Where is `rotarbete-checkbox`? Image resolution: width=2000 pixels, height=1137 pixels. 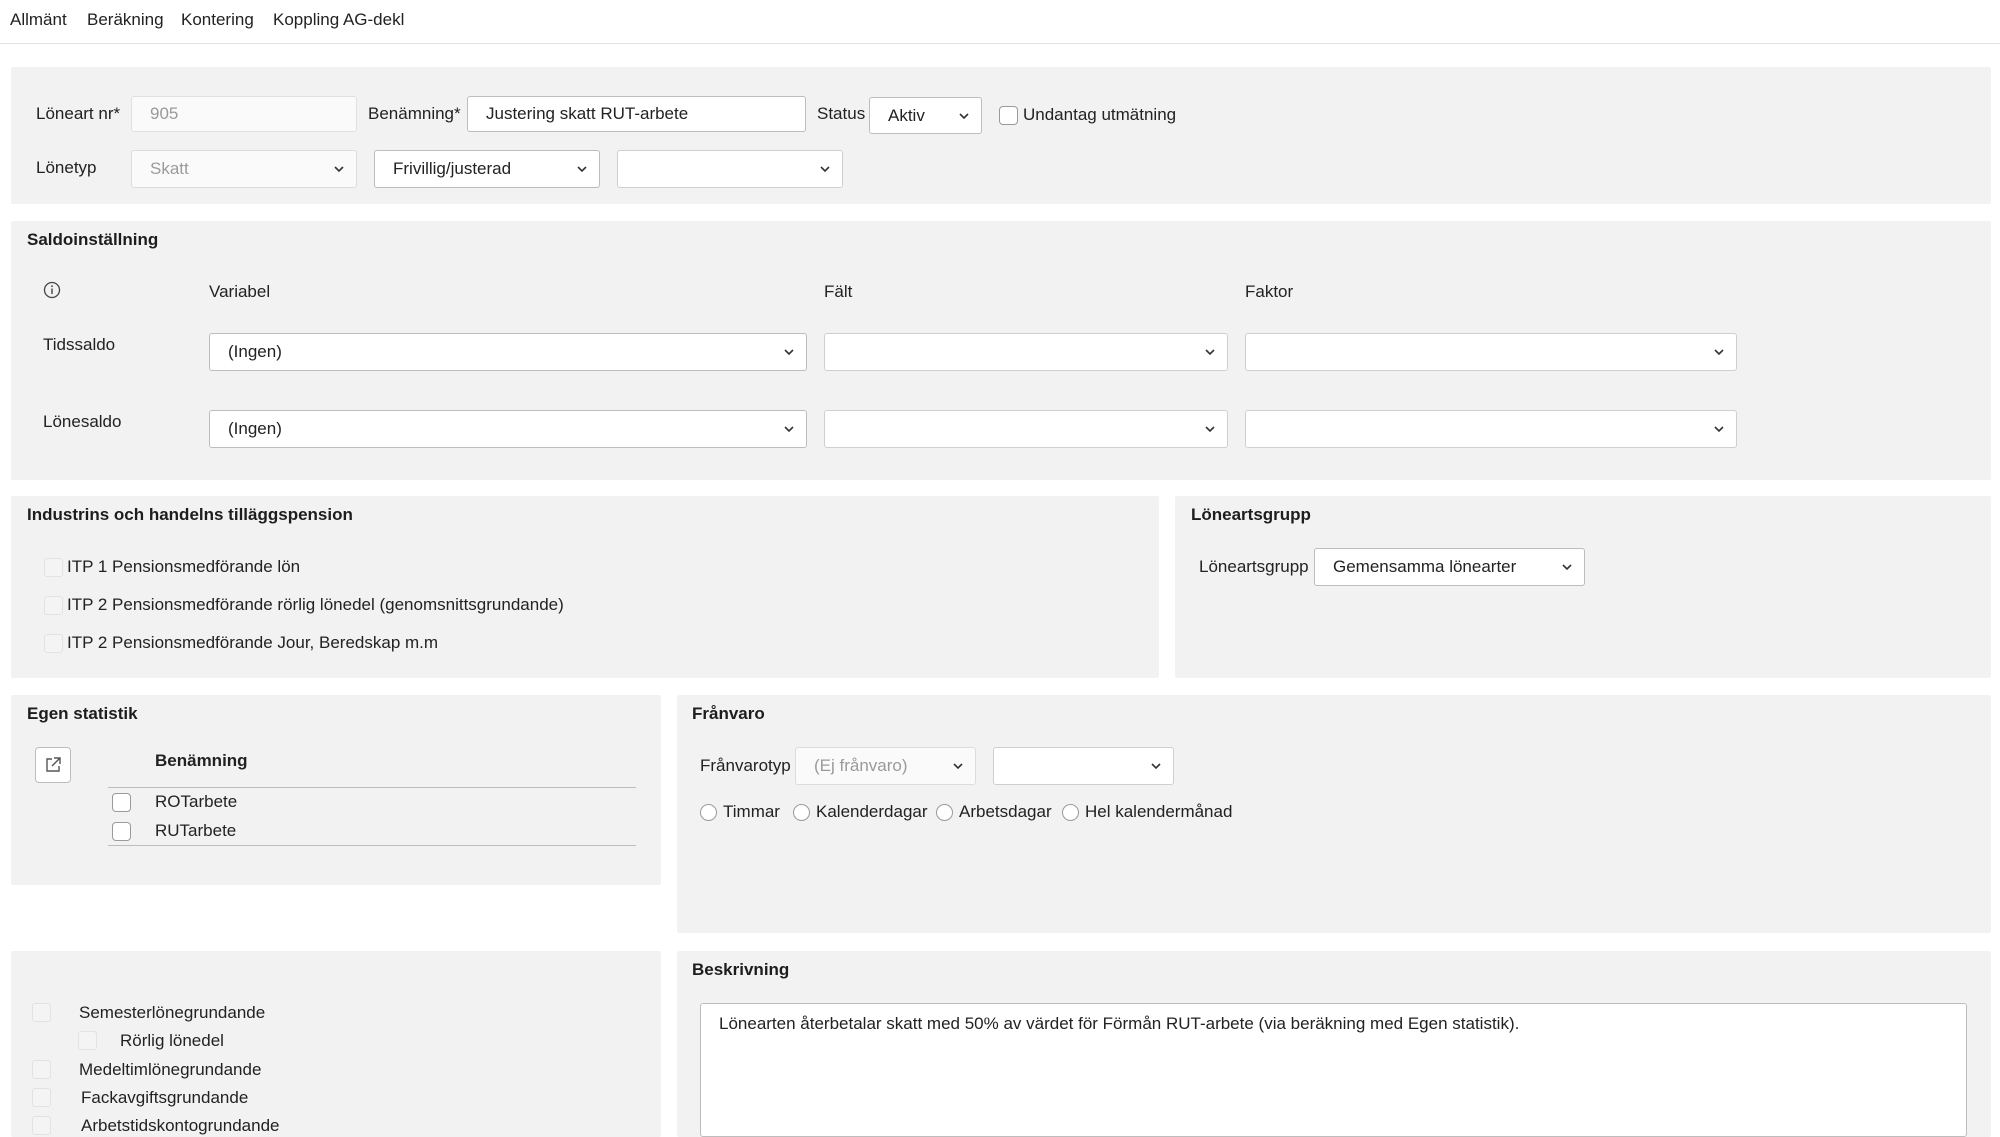 rotarbete-checkbox is located at coordinates (121, 802).